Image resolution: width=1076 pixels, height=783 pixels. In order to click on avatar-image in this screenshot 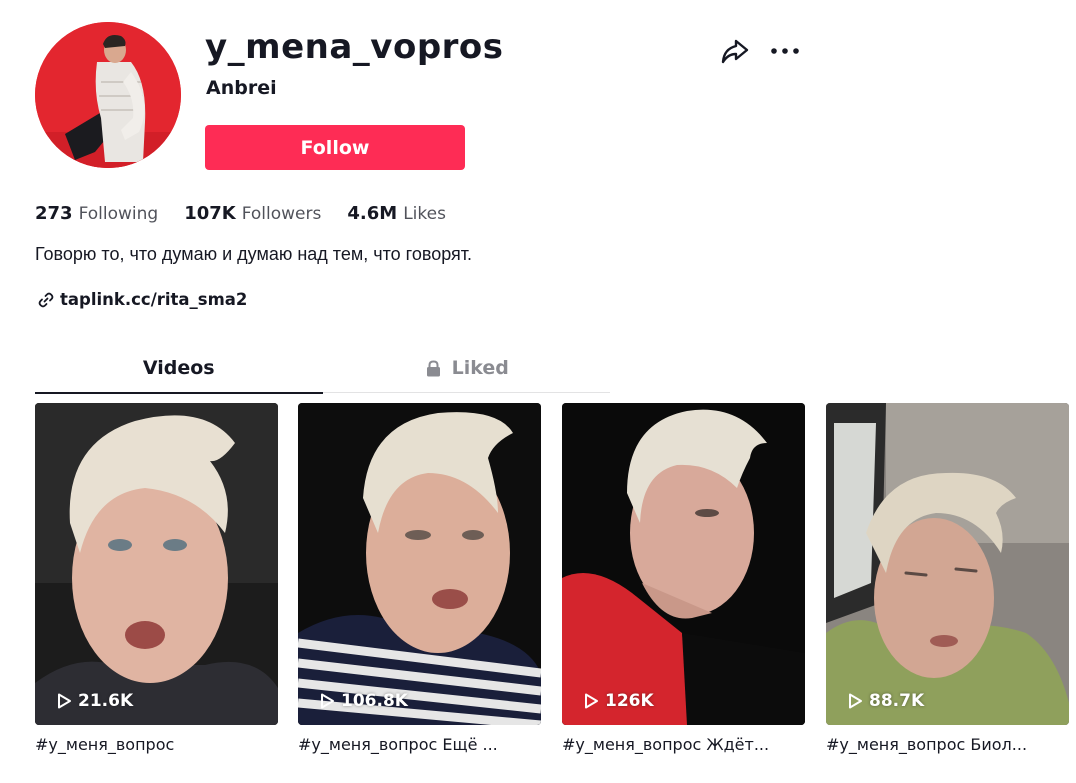, I will do `click(108, 95)`.